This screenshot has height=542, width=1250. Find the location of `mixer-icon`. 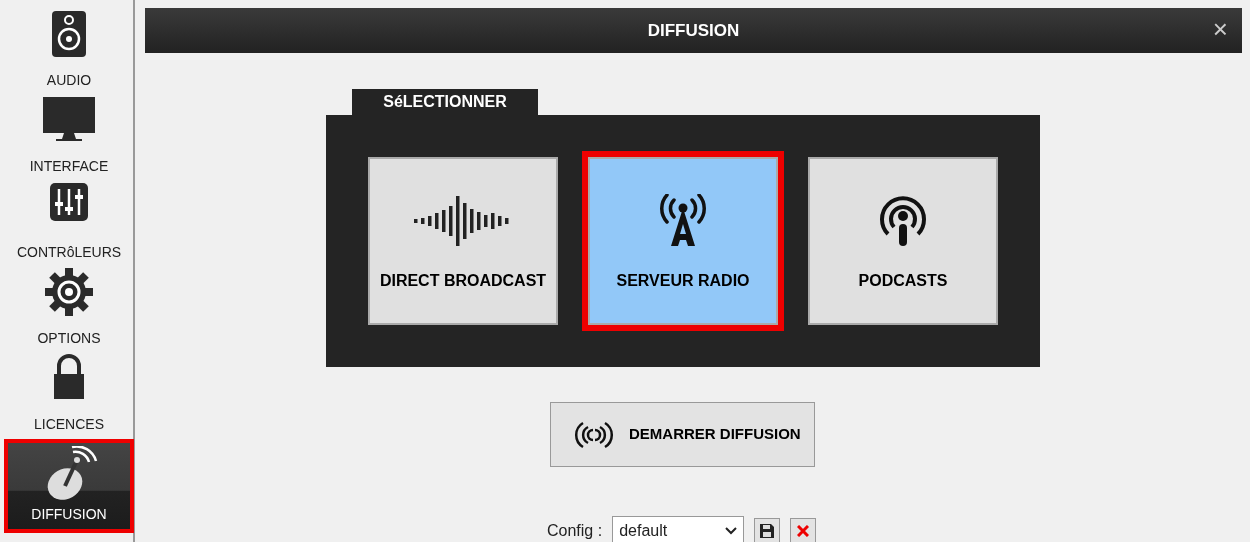

mixer-icon is located at coordinates (69, 202).